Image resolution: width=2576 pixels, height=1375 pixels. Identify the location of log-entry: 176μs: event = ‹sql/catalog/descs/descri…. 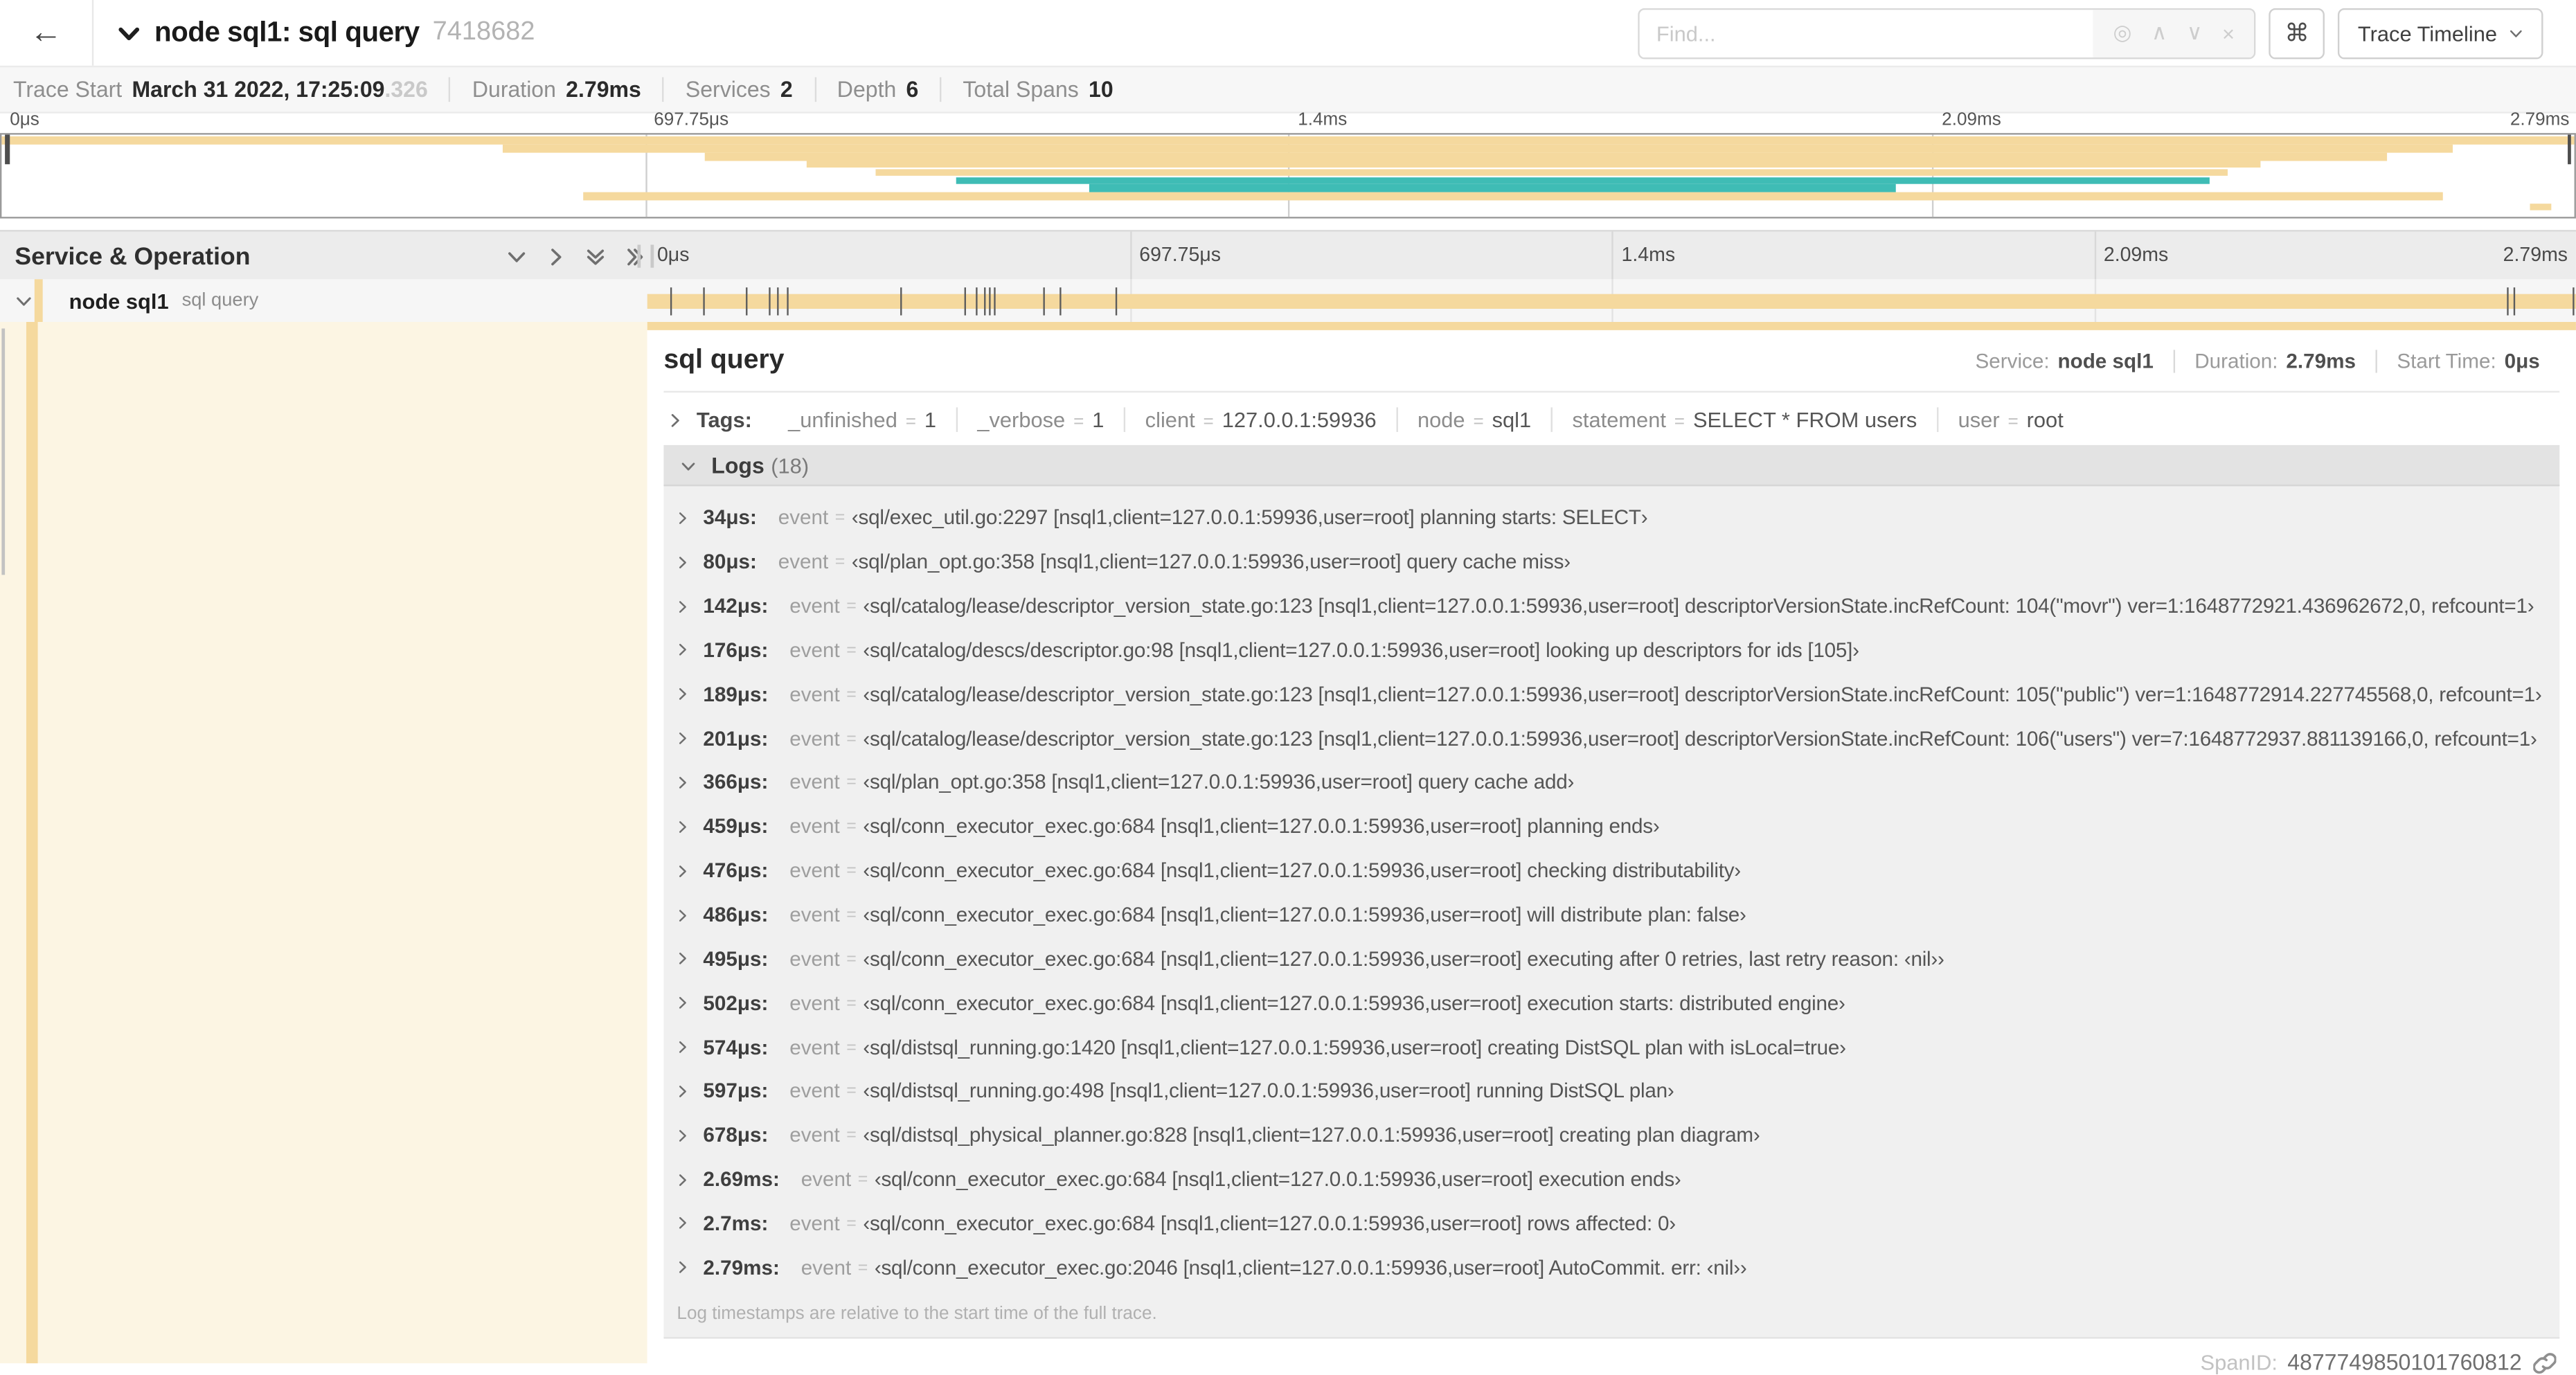
(1611, 651).